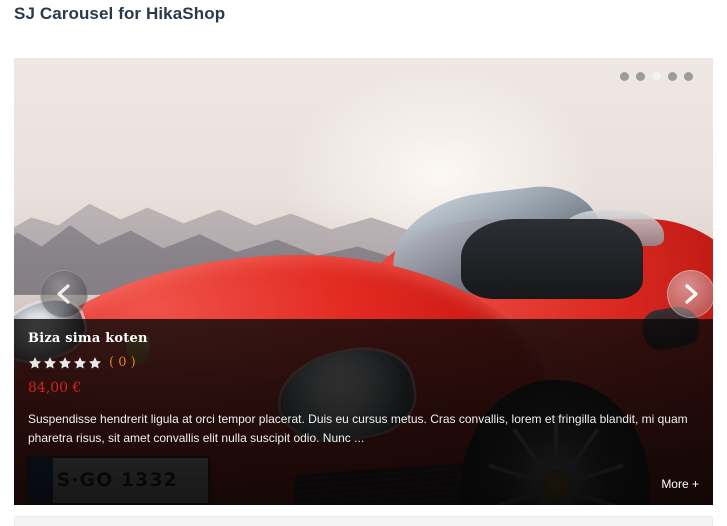  I want to click on car-cabin, so click(552, 259).